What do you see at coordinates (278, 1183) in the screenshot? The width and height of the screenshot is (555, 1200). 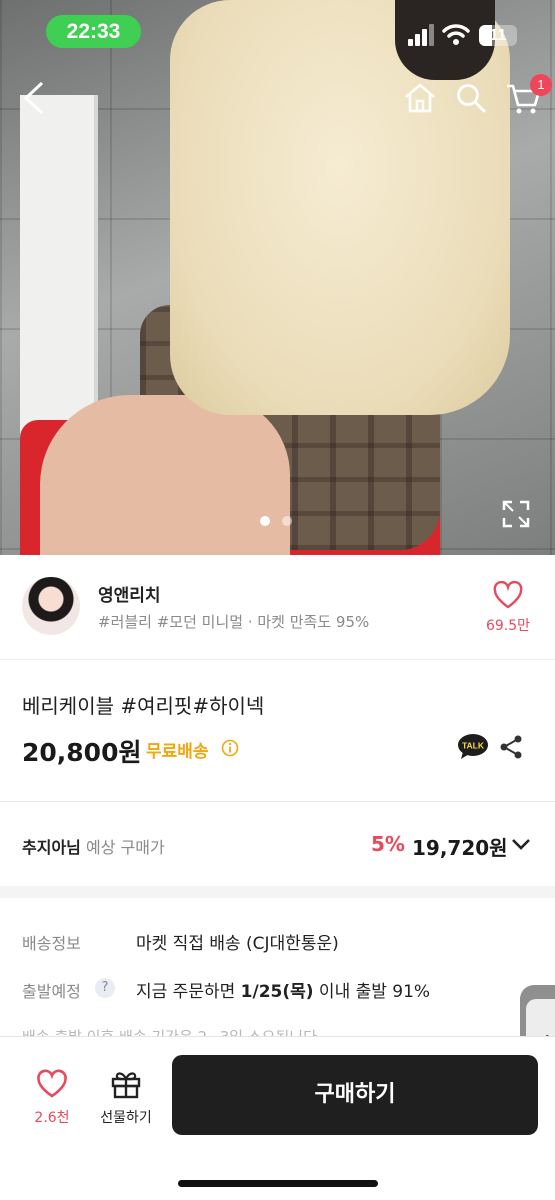 I see `home-indicator` at bounding box center [278, 1183].